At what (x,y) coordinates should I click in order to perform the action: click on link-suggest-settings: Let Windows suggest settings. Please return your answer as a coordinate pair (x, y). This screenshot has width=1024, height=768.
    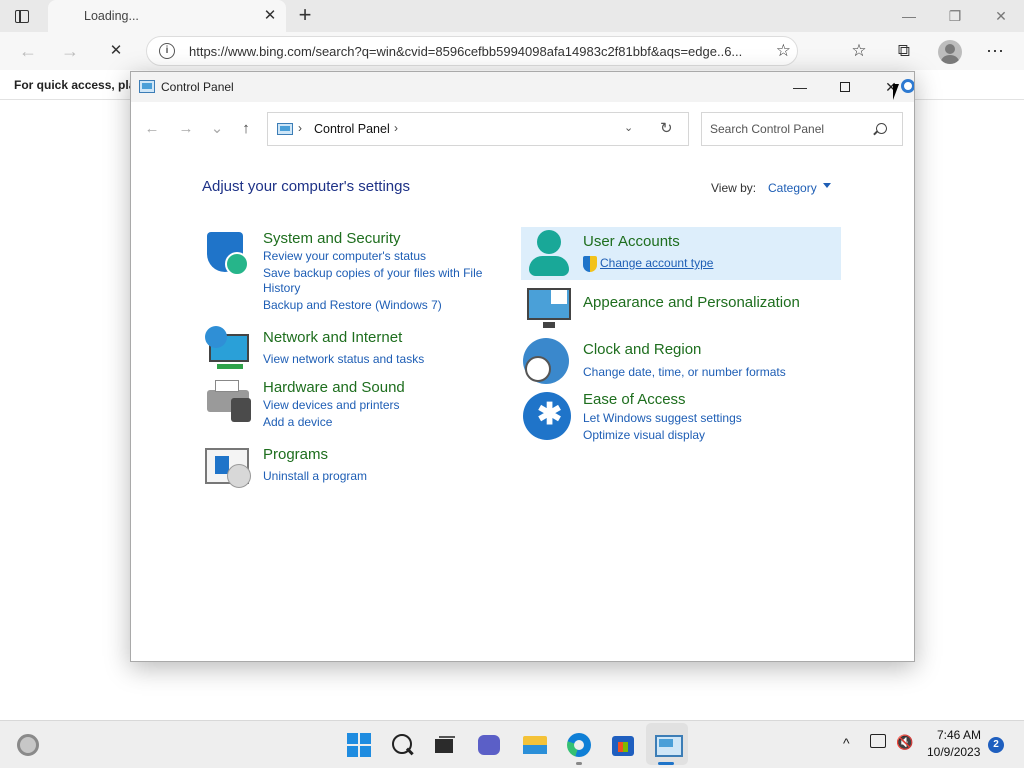
    Looking at the image, I should click on (662, 418).